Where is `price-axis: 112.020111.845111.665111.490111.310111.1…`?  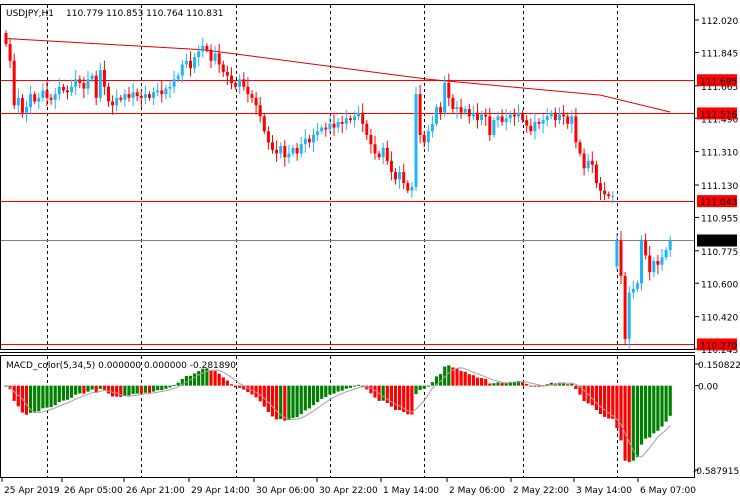
price-axis: 112.020111.845111.665111.490111.310111.1… is located at coordinates (716, 247).